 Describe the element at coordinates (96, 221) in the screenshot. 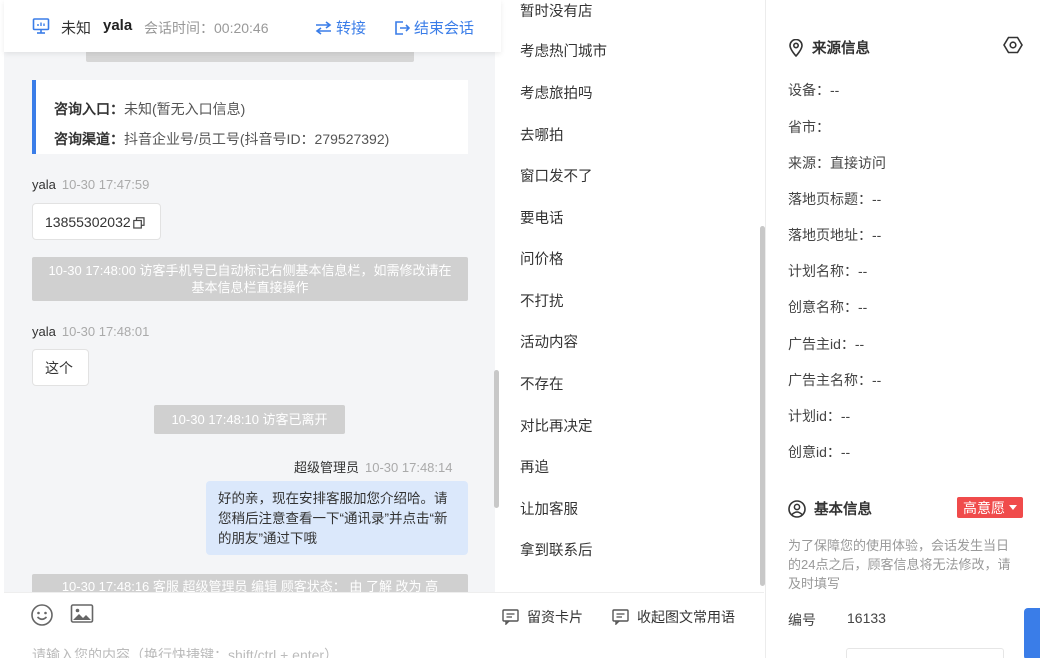

I see `message-bubble-phone: 13855302032` at that location.